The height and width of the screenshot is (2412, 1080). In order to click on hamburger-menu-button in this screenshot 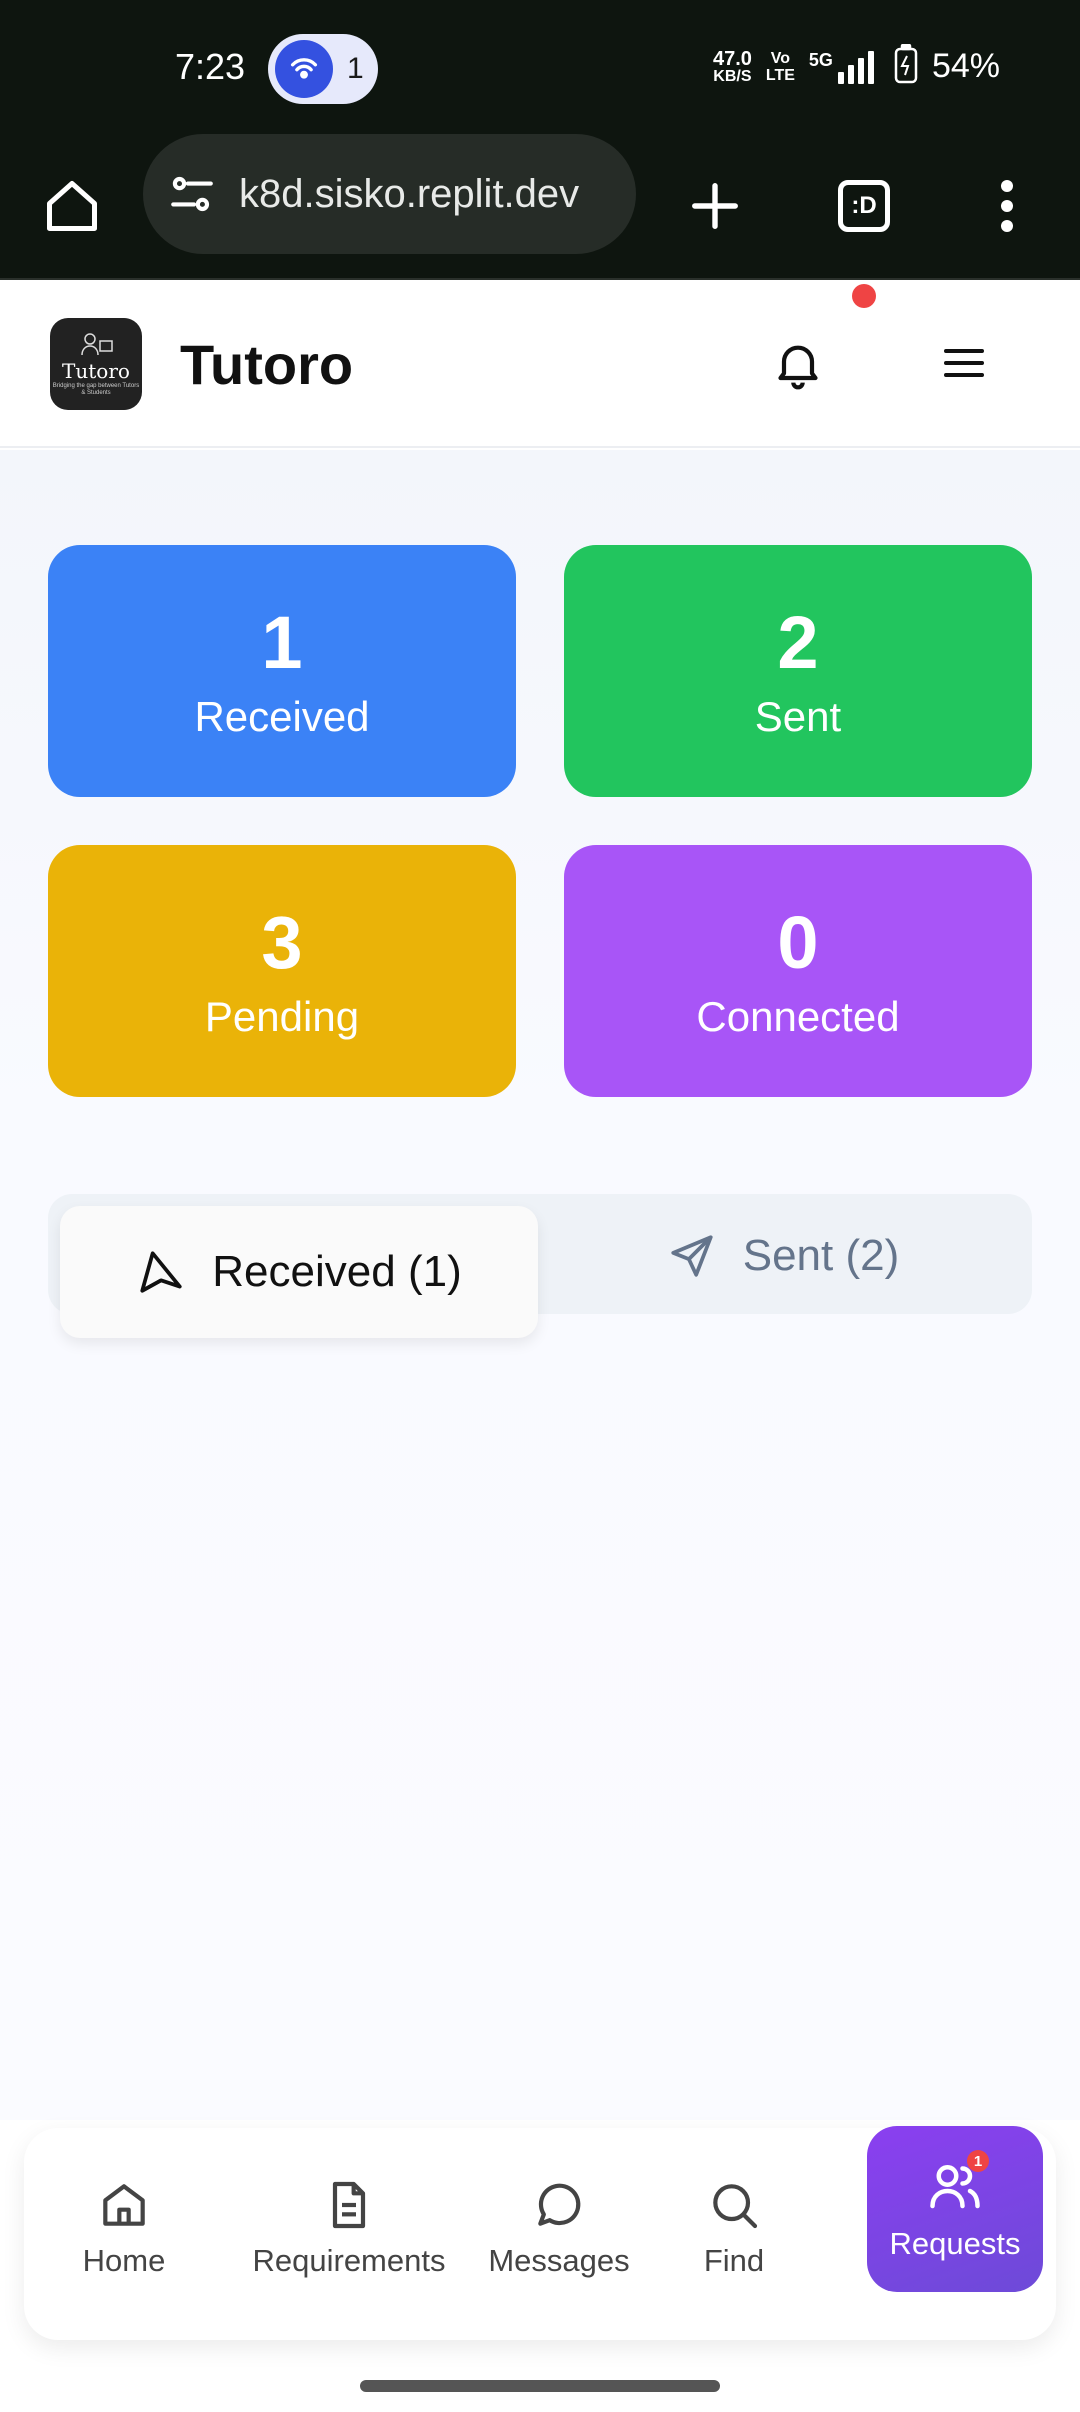, I will do `click(964, 363)`.